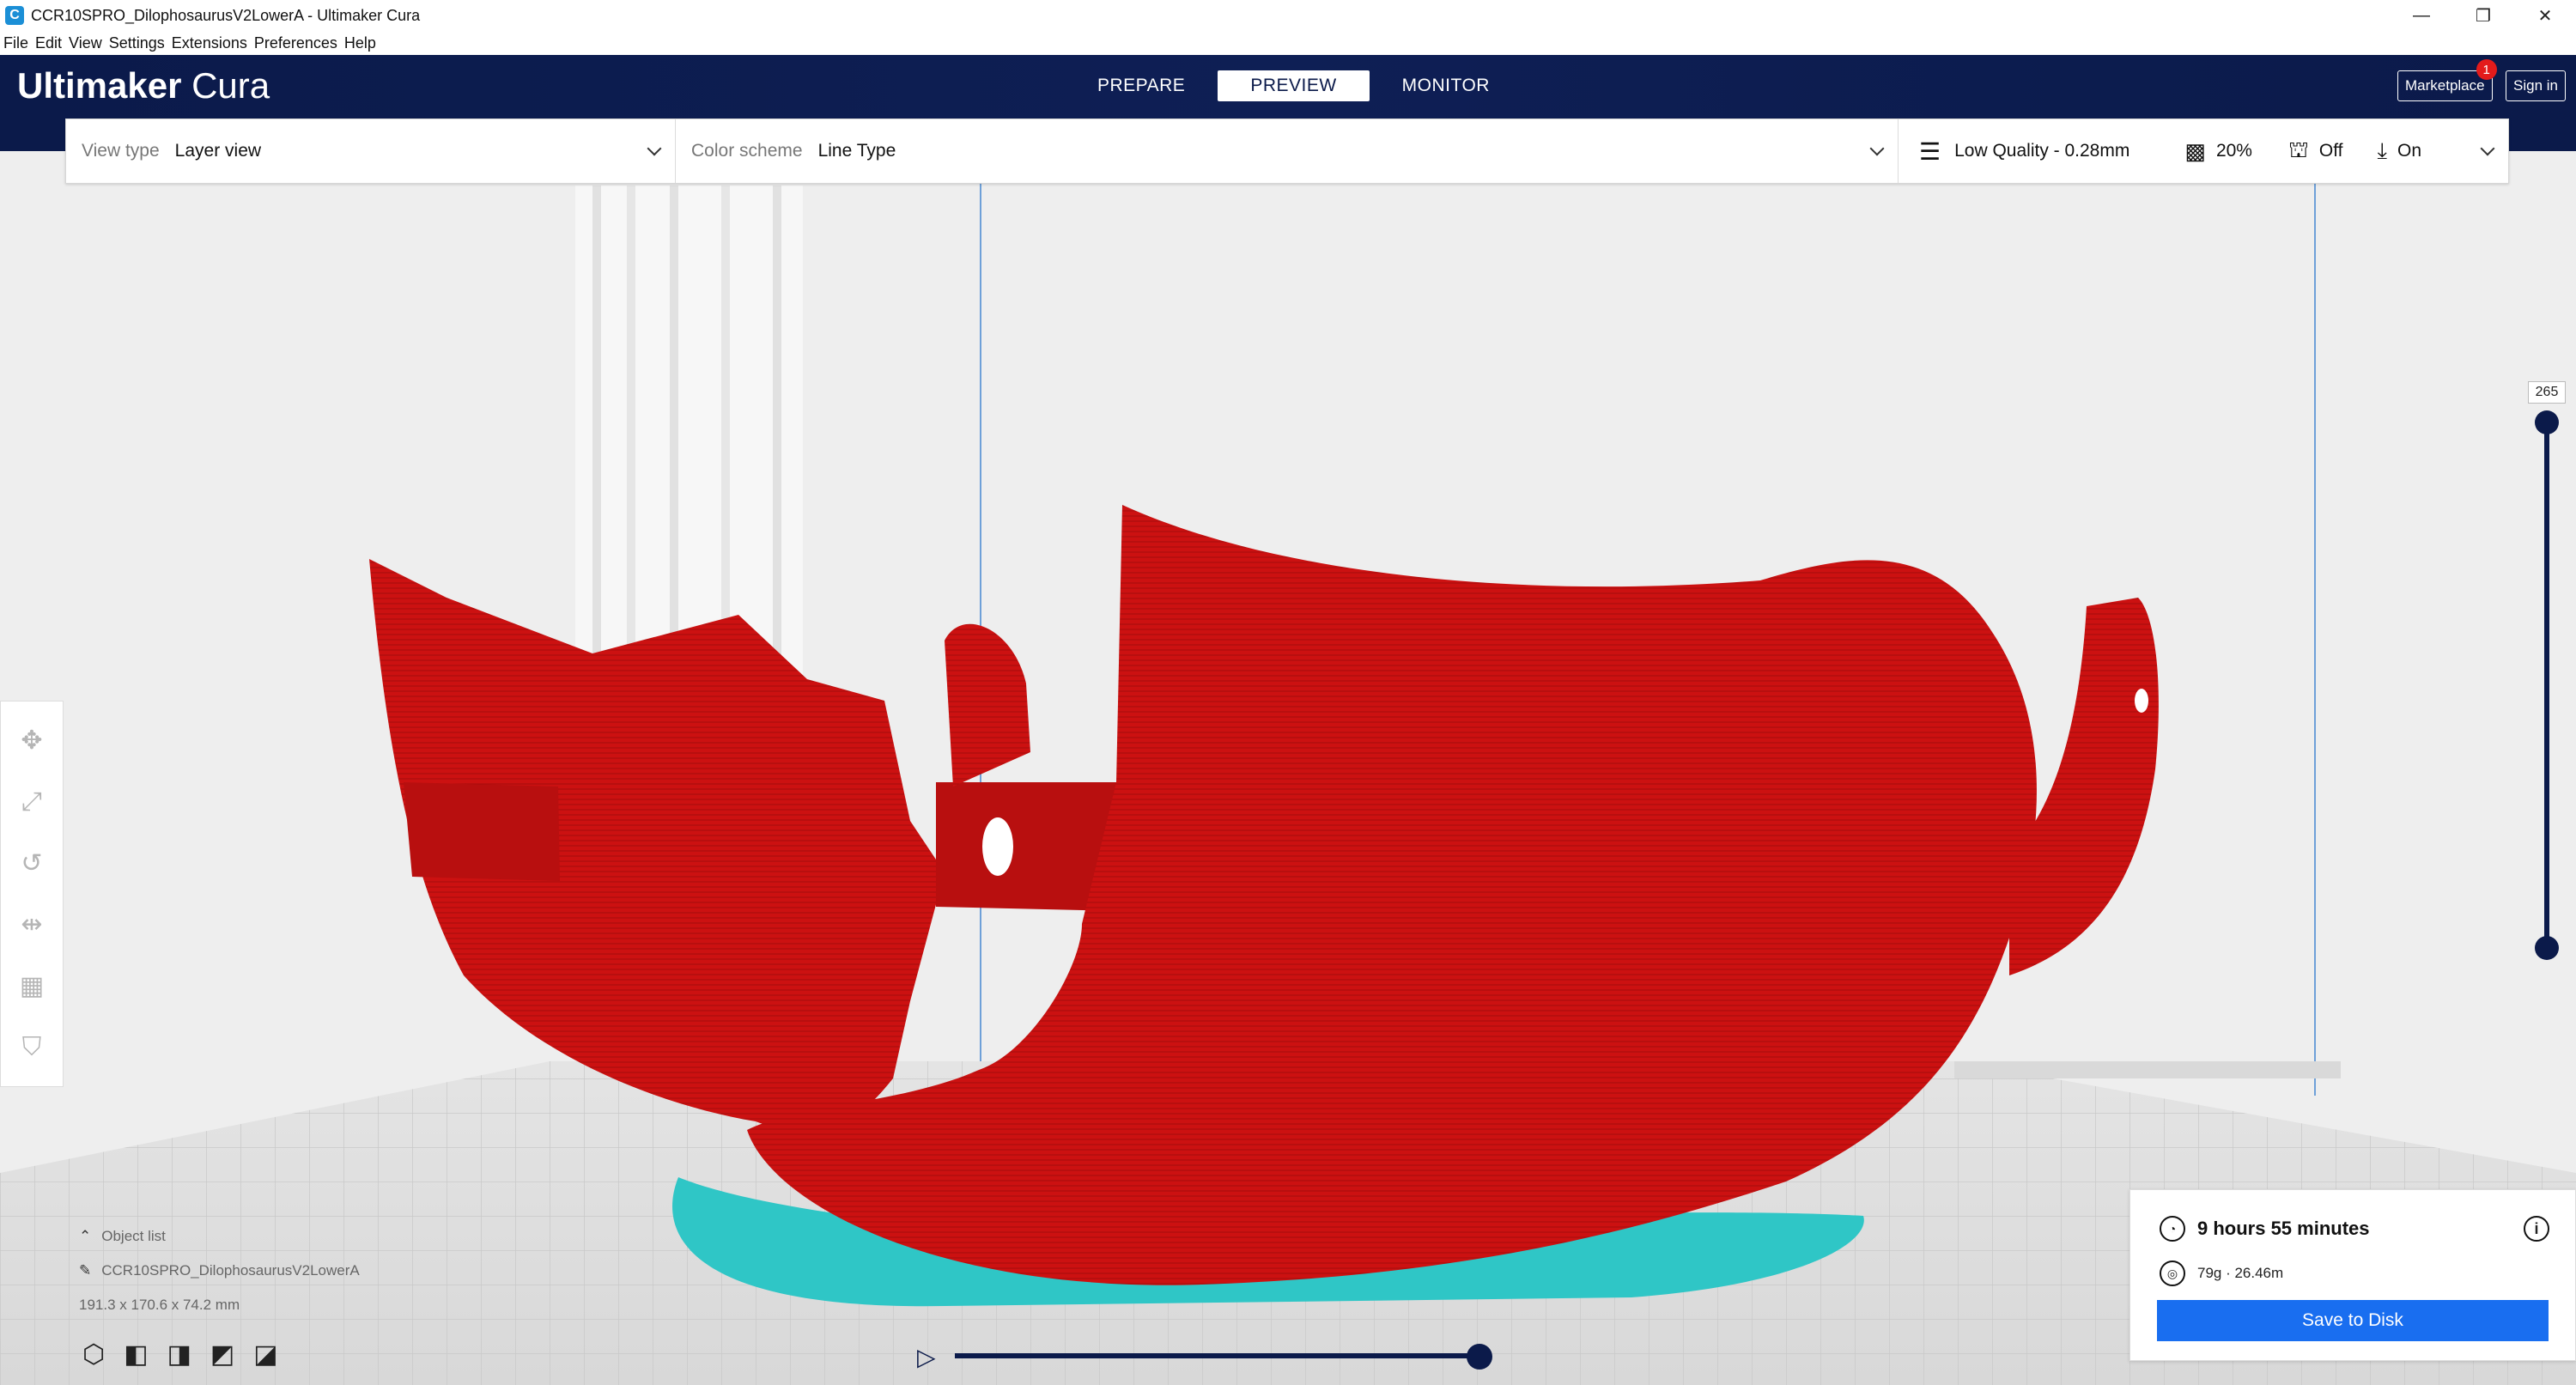 The image size is (2576, 1385). Describe the element at coordinates (32, 802) in the screenshot. I see `scale-tool-icon: ⤢` at that location.